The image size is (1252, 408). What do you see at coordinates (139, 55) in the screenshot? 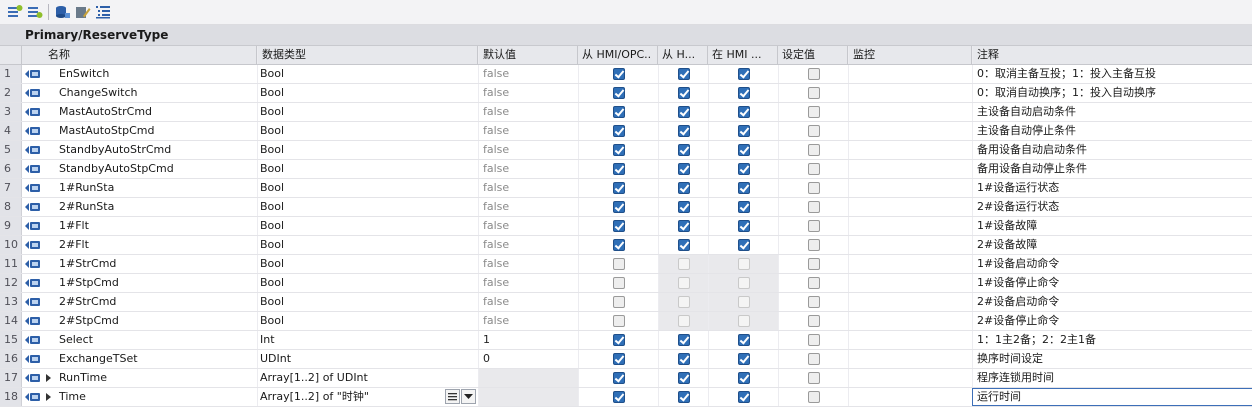
I see `header-name: 名称` at bounding box center [139, 55].